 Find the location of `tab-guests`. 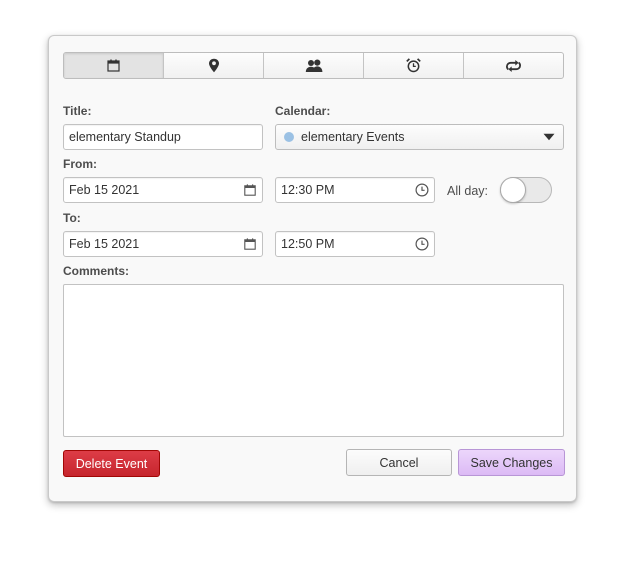

tab-guests is located at coordinates (314, 65).